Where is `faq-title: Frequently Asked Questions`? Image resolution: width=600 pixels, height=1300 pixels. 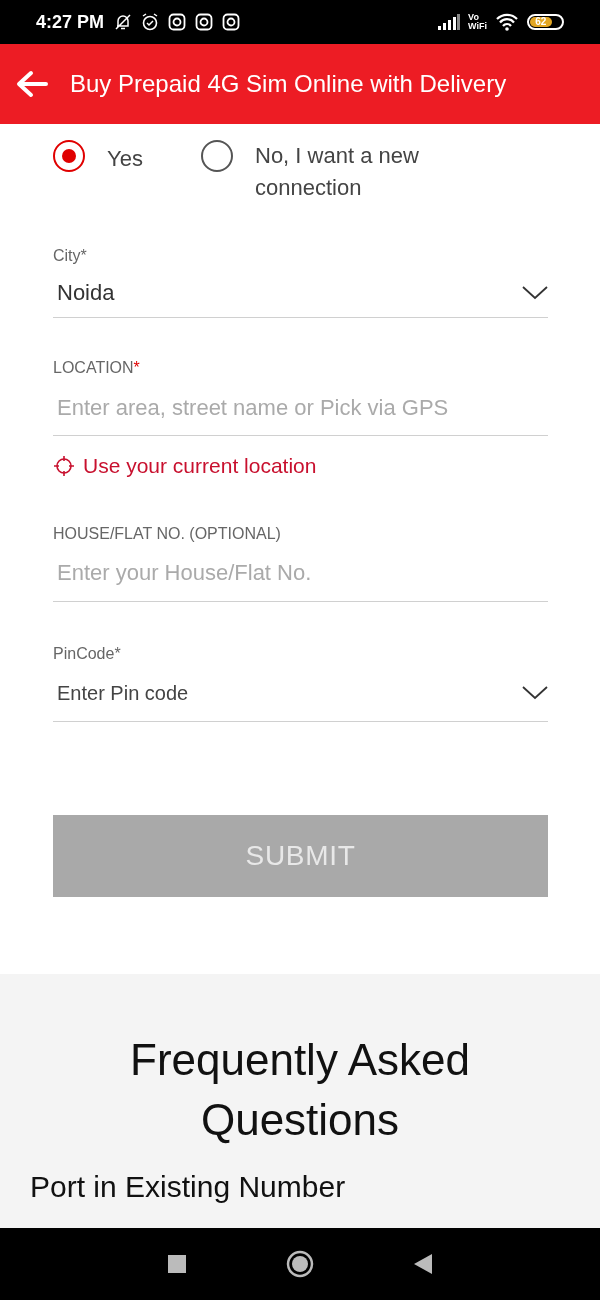 faq-title: Frequently Asked Questions is located at coordinates (300, 1089).